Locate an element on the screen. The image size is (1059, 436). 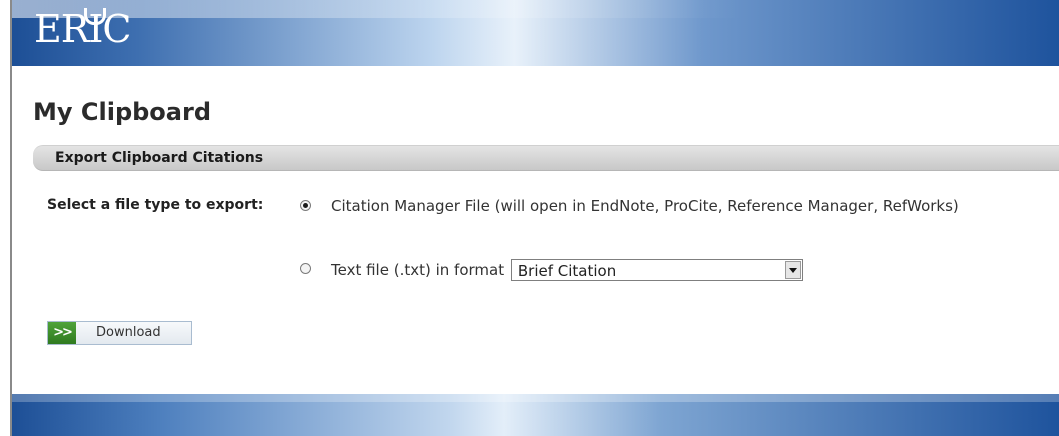
dropdown-arrow-icon is located at coordinates (792, 270).